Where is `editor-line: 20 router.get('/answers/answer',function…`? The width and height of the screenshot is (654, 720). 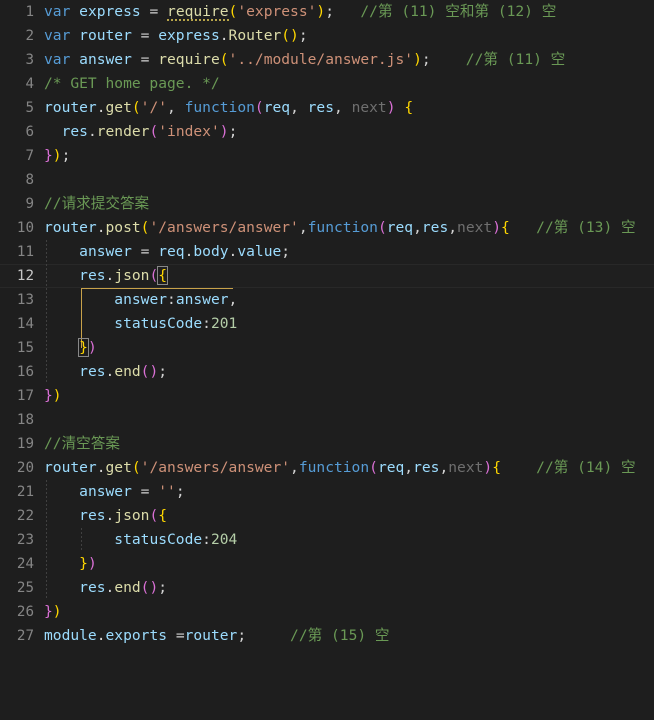 editor-line: 20 router.get('/answers/answer',function… is located at coordinates (327, 468).